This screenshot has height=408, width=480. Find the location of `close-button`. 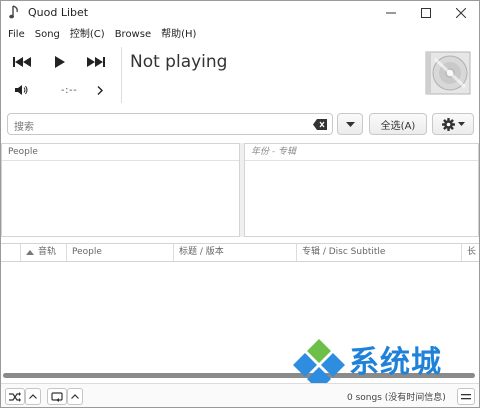

close-button is located at coordinates (461, 13).